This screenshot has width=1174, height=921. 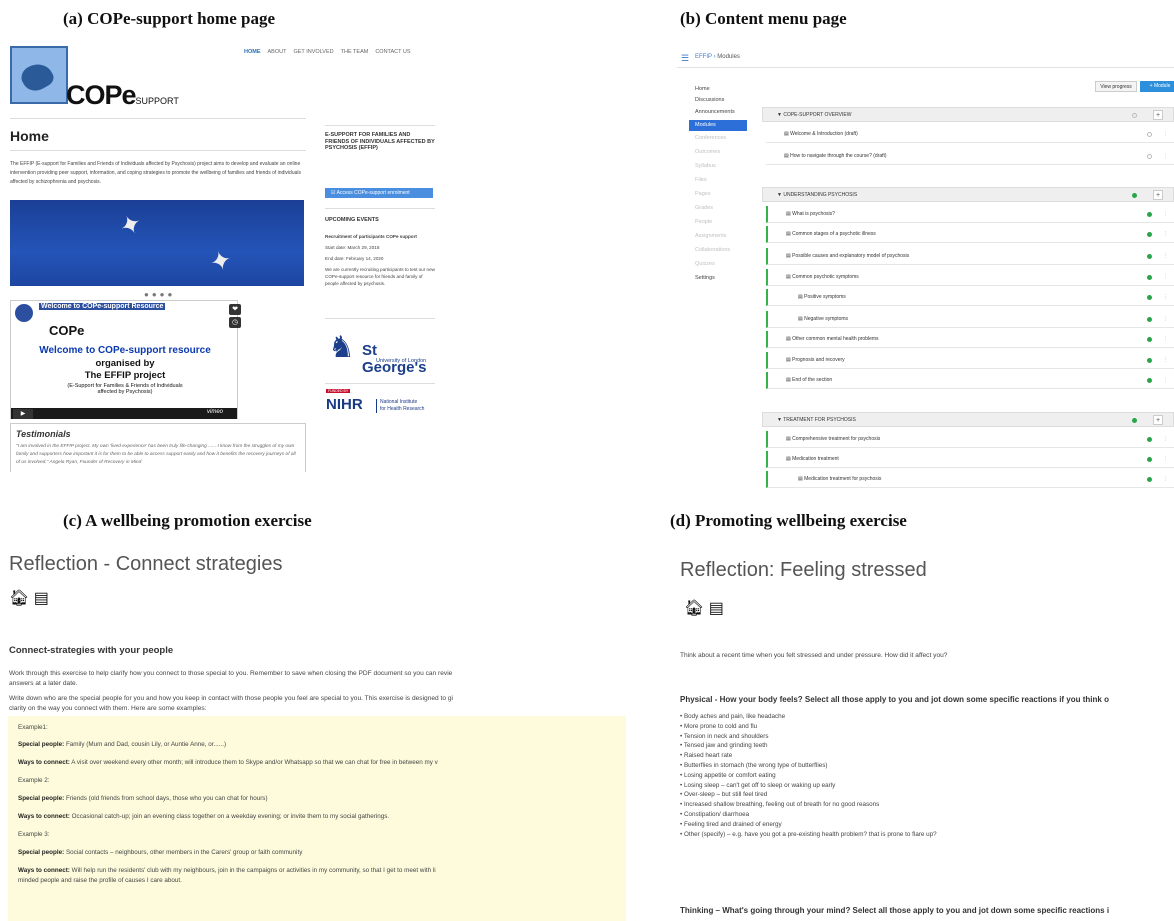 What do you see at coordinates (235, 309) in the screenshot?
I see `like-icon: ❤` at bounding box center [235, 309].